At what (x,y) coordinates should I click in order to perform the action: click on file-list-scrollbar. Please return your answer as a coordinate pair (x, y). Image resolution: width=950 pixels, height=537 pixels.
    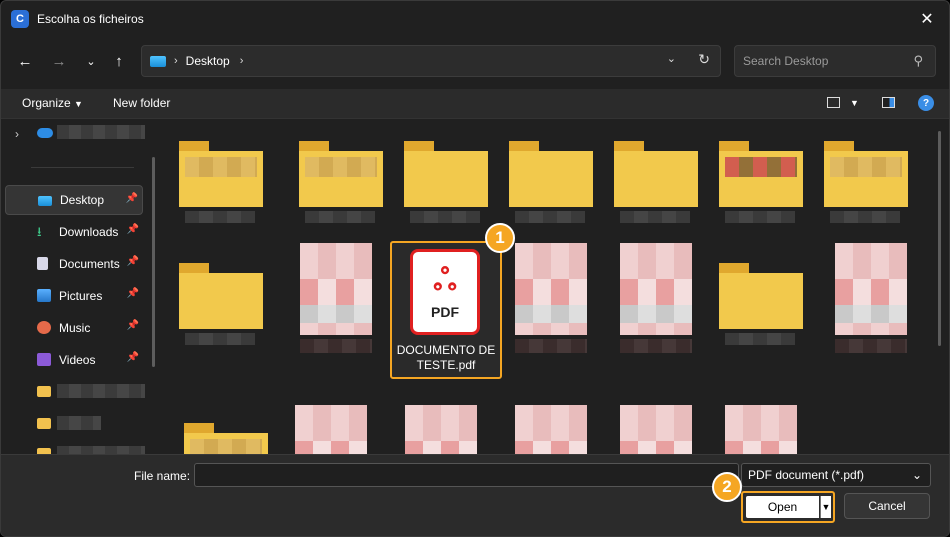
    Looking at the image, I should click on (939, 238).